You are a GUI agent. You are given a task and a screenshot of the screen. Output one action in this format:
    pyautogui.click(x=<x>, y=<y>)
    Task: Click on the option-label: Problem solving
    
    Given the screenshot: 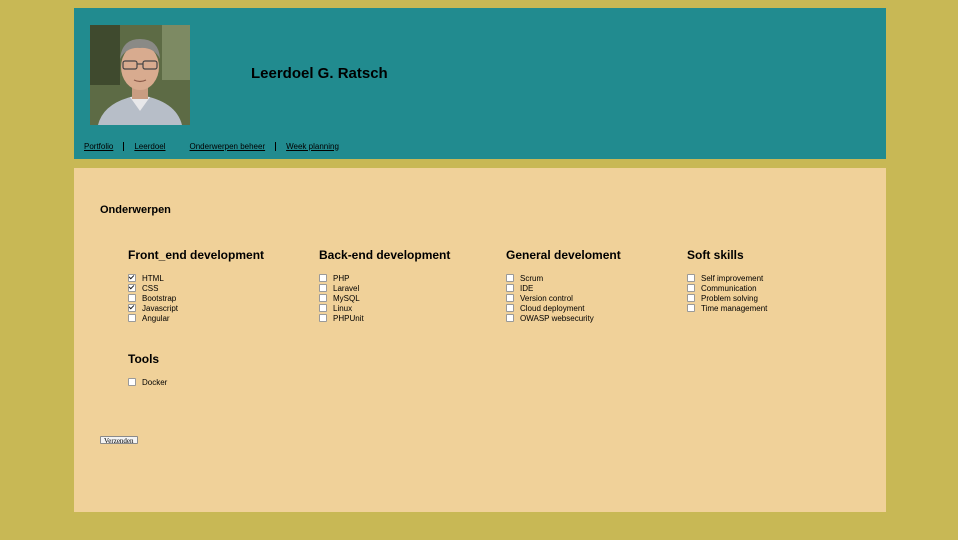 What is the action you would take?
    pyautogui.click(x=729, y=298)
    